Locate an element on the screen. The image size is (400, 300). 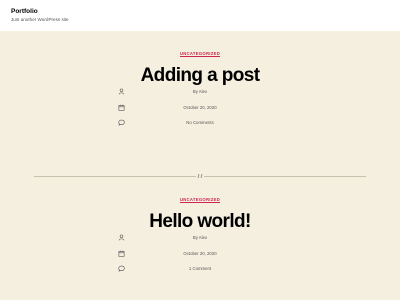
post-comments-link: No Comments is located at coordinates (200, 122).